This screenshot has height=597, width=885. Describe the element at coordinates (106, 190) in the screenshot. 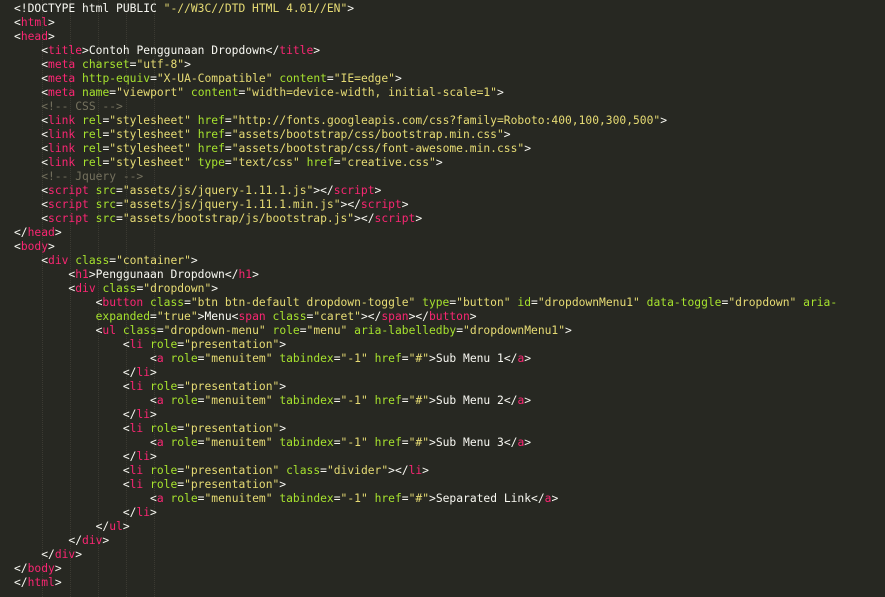

I see `code-token: src` at that location.